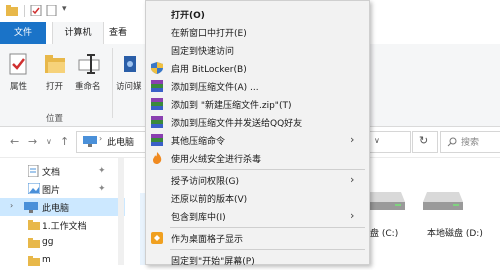  What do you see at coordinates (34, 188) in the screenshot?
I see `pictures-icon` at bounding box center [34, 188].